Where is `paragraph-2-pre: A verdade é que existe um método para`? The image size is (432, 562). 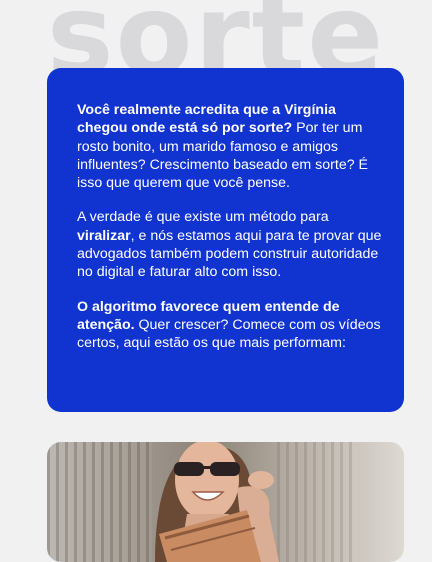 paragraph-2-pre: A verdade é que existe um método para is located at coordinates (203, 217).